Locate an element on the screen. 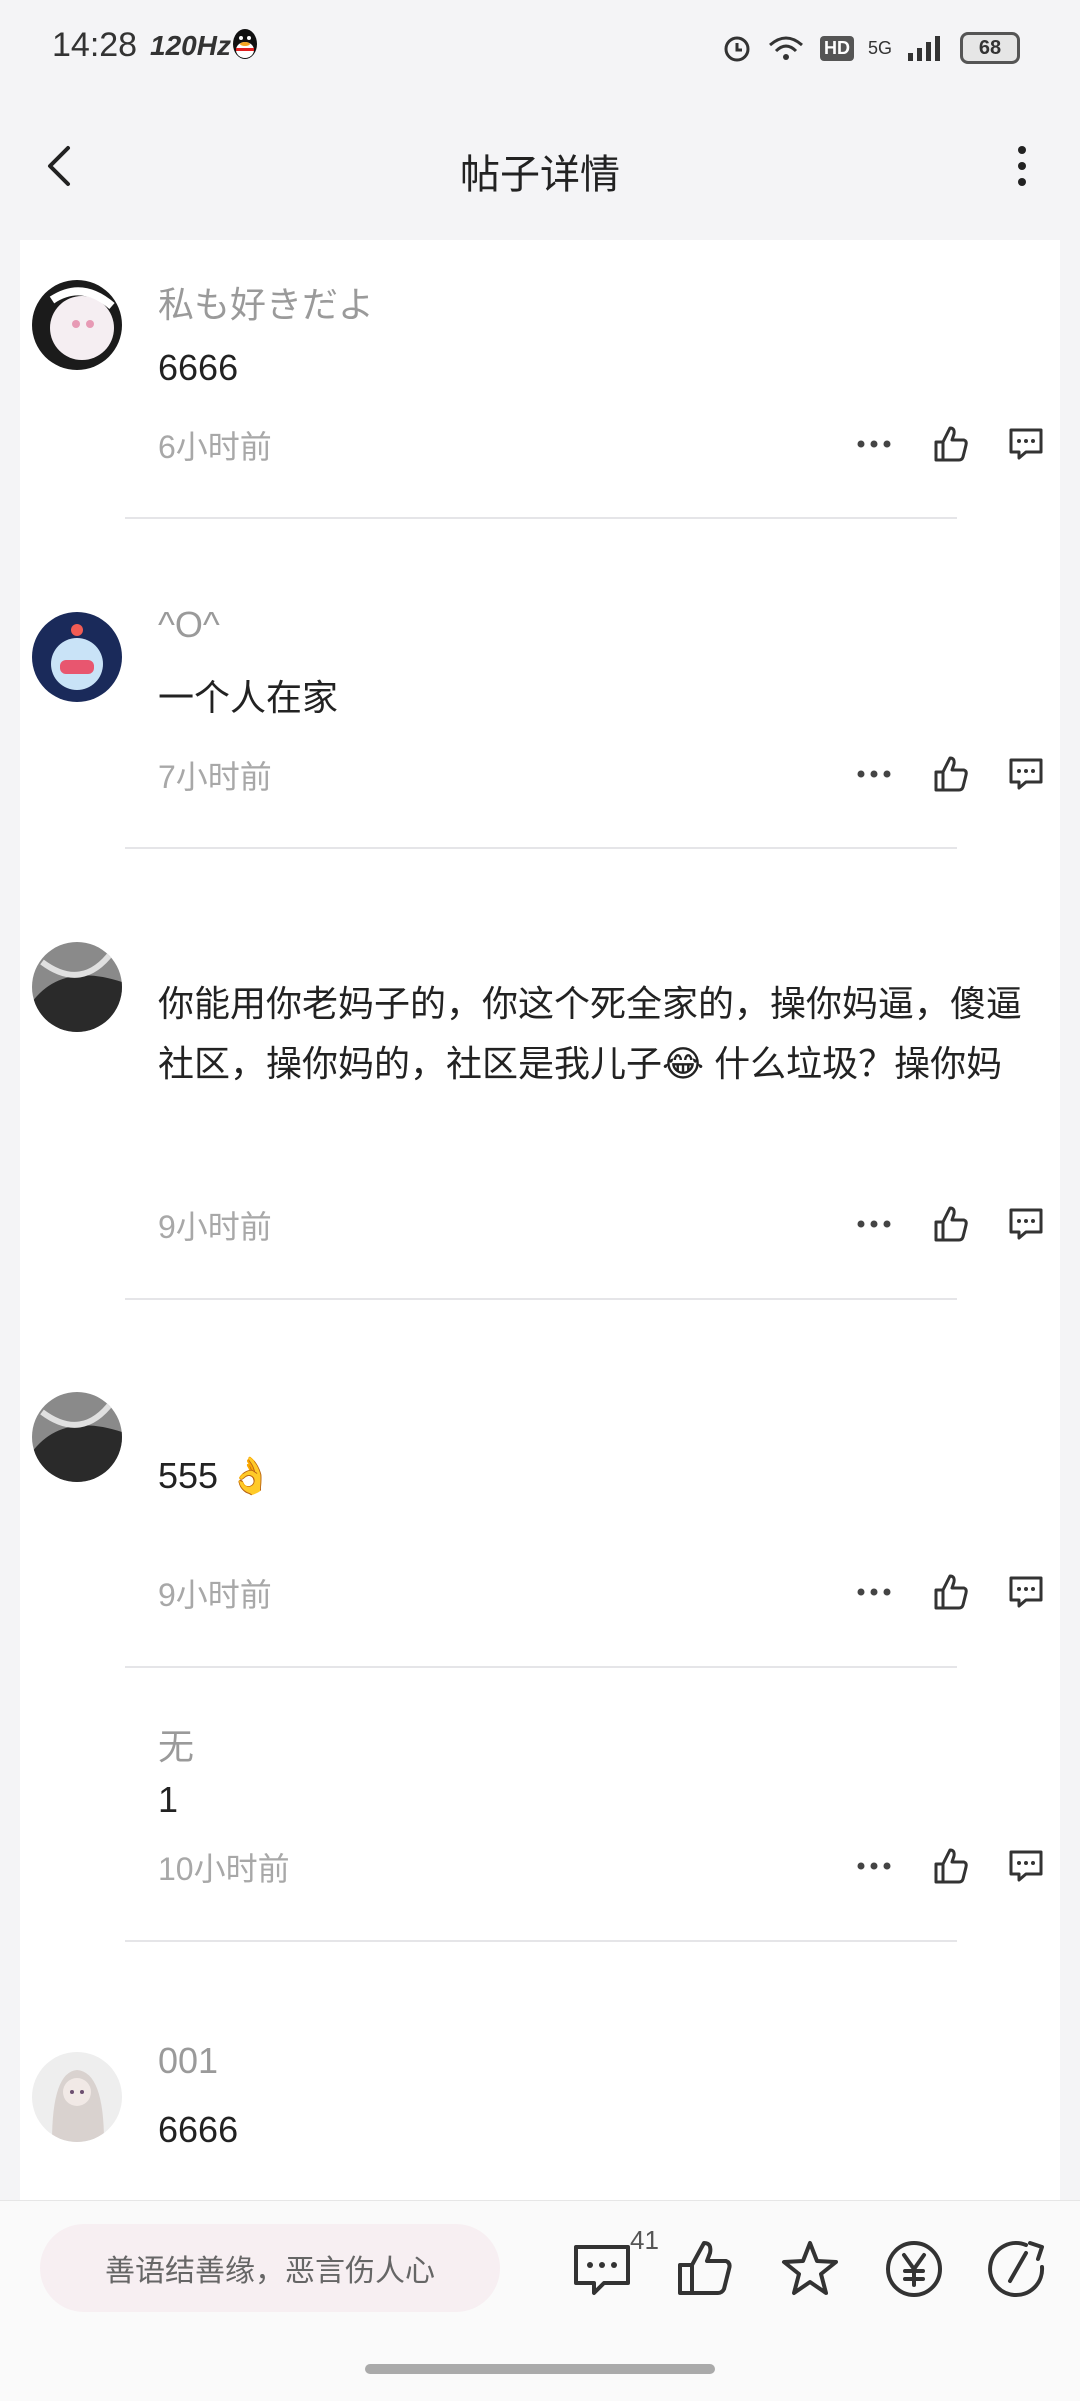 The height and width of the screenshot is (2401, 1080). comment-text: 555 👌 is located at coordinates (215, 1475).